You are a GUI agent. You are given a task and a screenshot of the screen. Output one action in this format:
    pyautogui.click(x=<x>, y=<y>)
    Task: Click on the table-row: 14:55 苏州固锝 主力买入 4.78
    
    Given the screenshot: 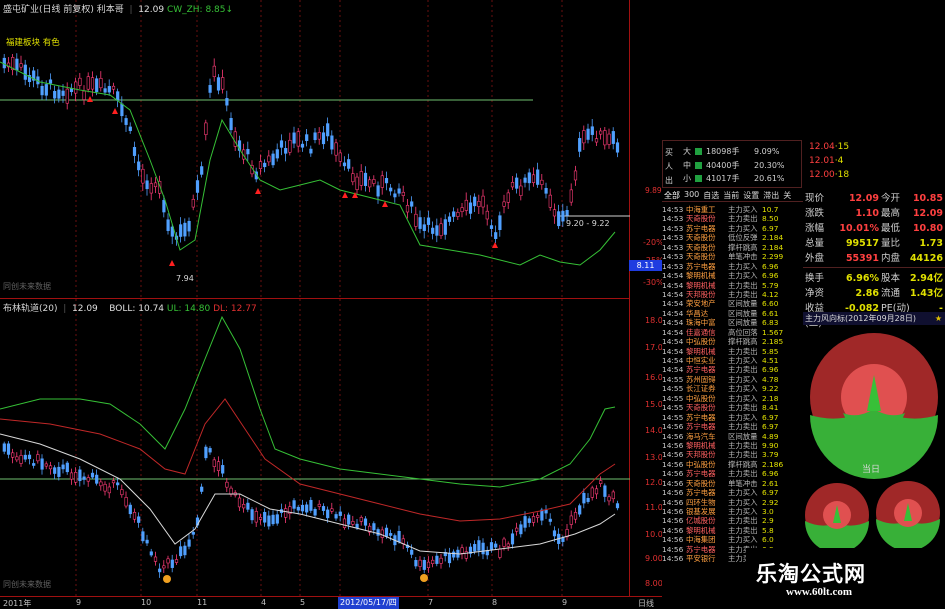 What is the action you would take?
    pyautogui.click(x=732, y=379)
    